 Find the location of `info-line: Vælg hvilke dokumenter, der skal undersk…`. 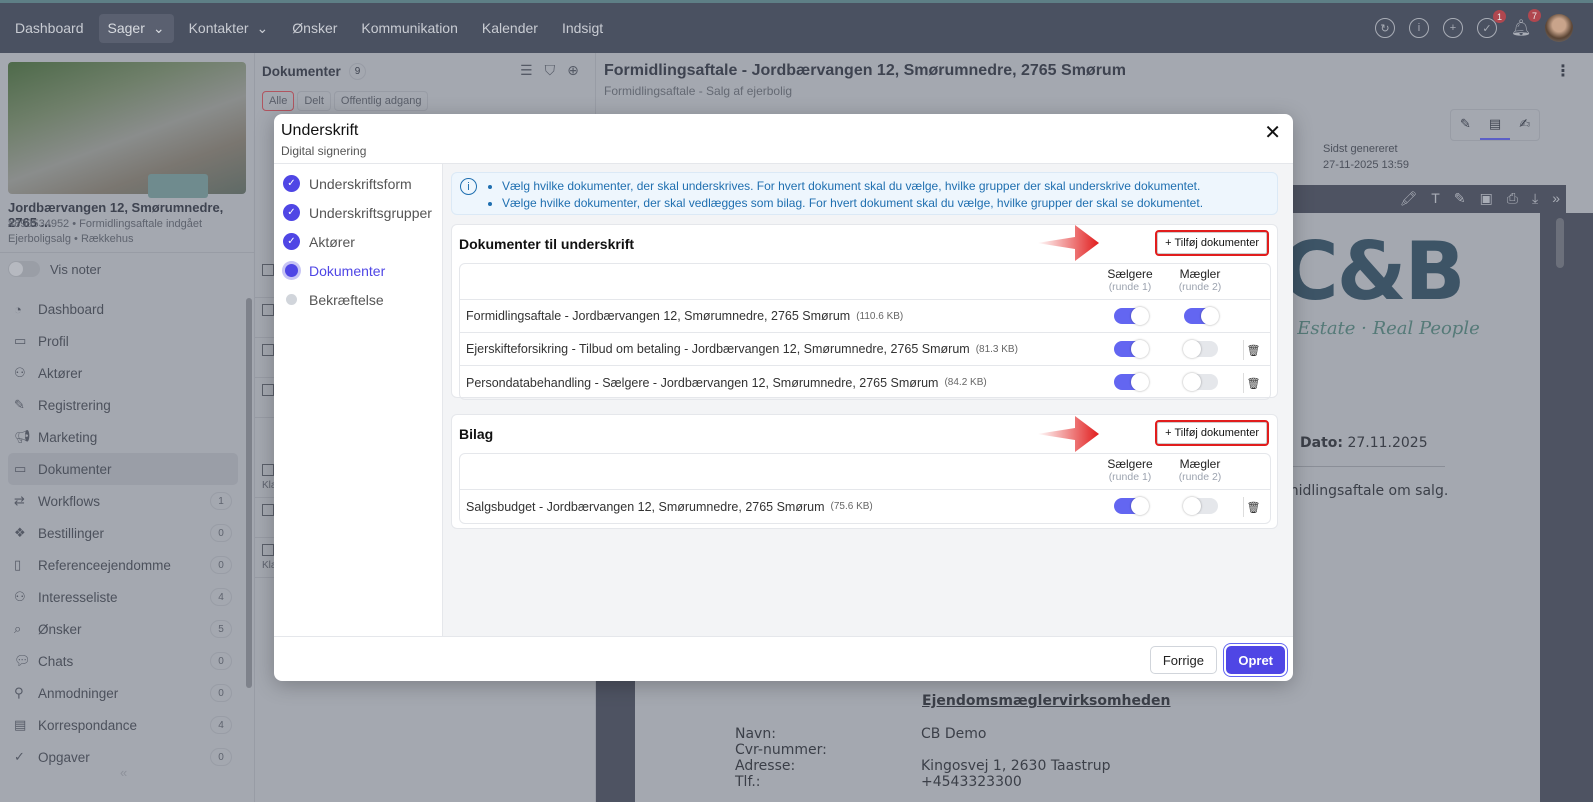

info-line: Vælg hvilke dokumenter, der skal undersk… is located at coordinates (852, 186).